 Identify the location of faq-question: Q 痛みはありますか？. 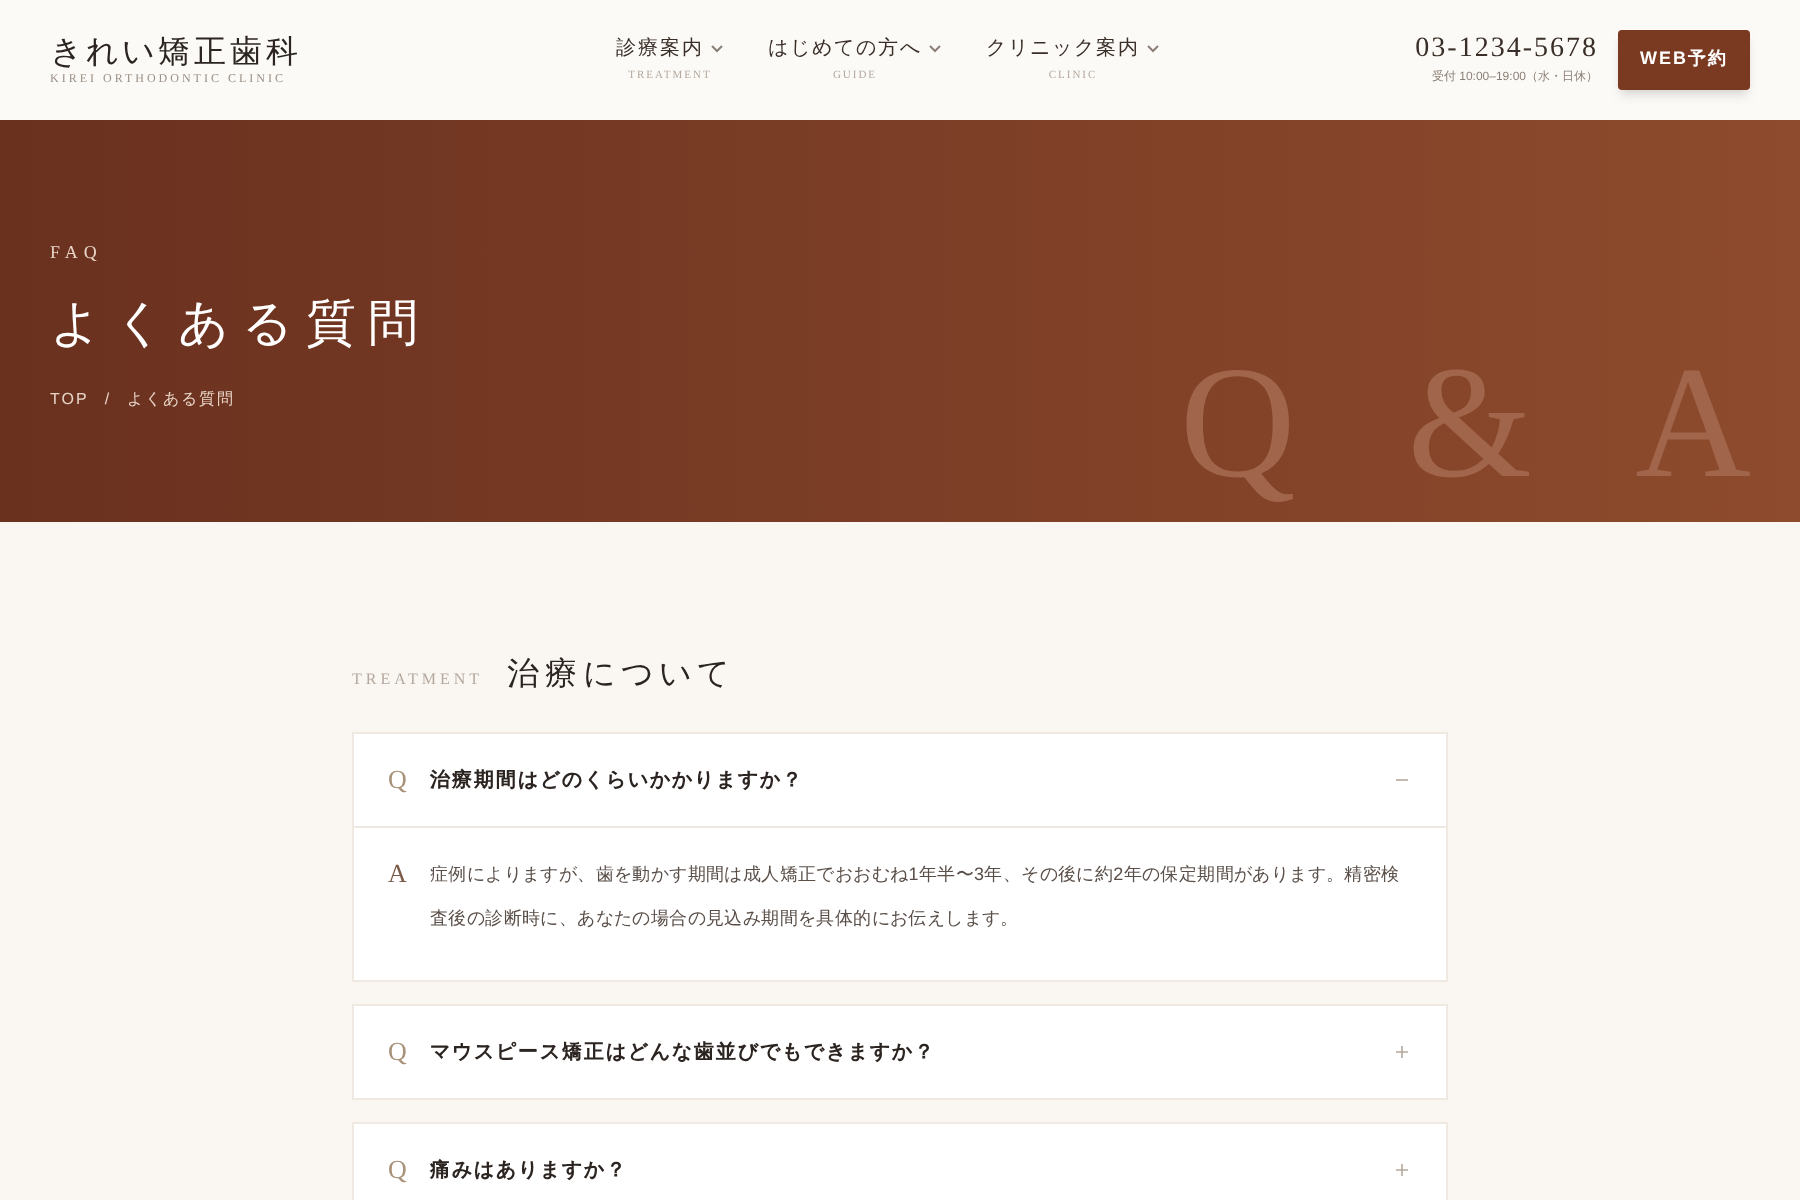
(900, 1162).